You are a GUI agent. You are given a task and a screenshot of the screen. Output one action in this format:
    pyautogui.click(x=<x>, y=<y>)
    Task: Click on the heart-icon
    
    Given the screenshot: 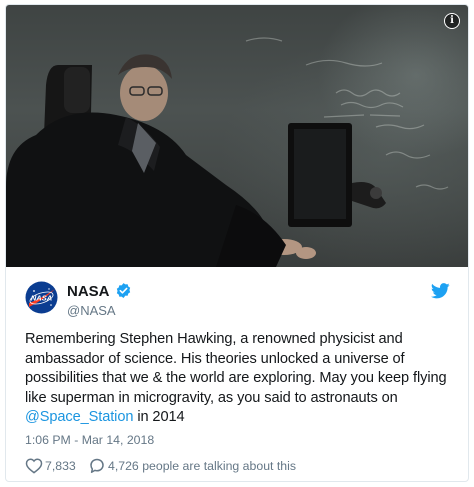 What is the action you would take?
    pyautogui.click(x=34, y=465)
    